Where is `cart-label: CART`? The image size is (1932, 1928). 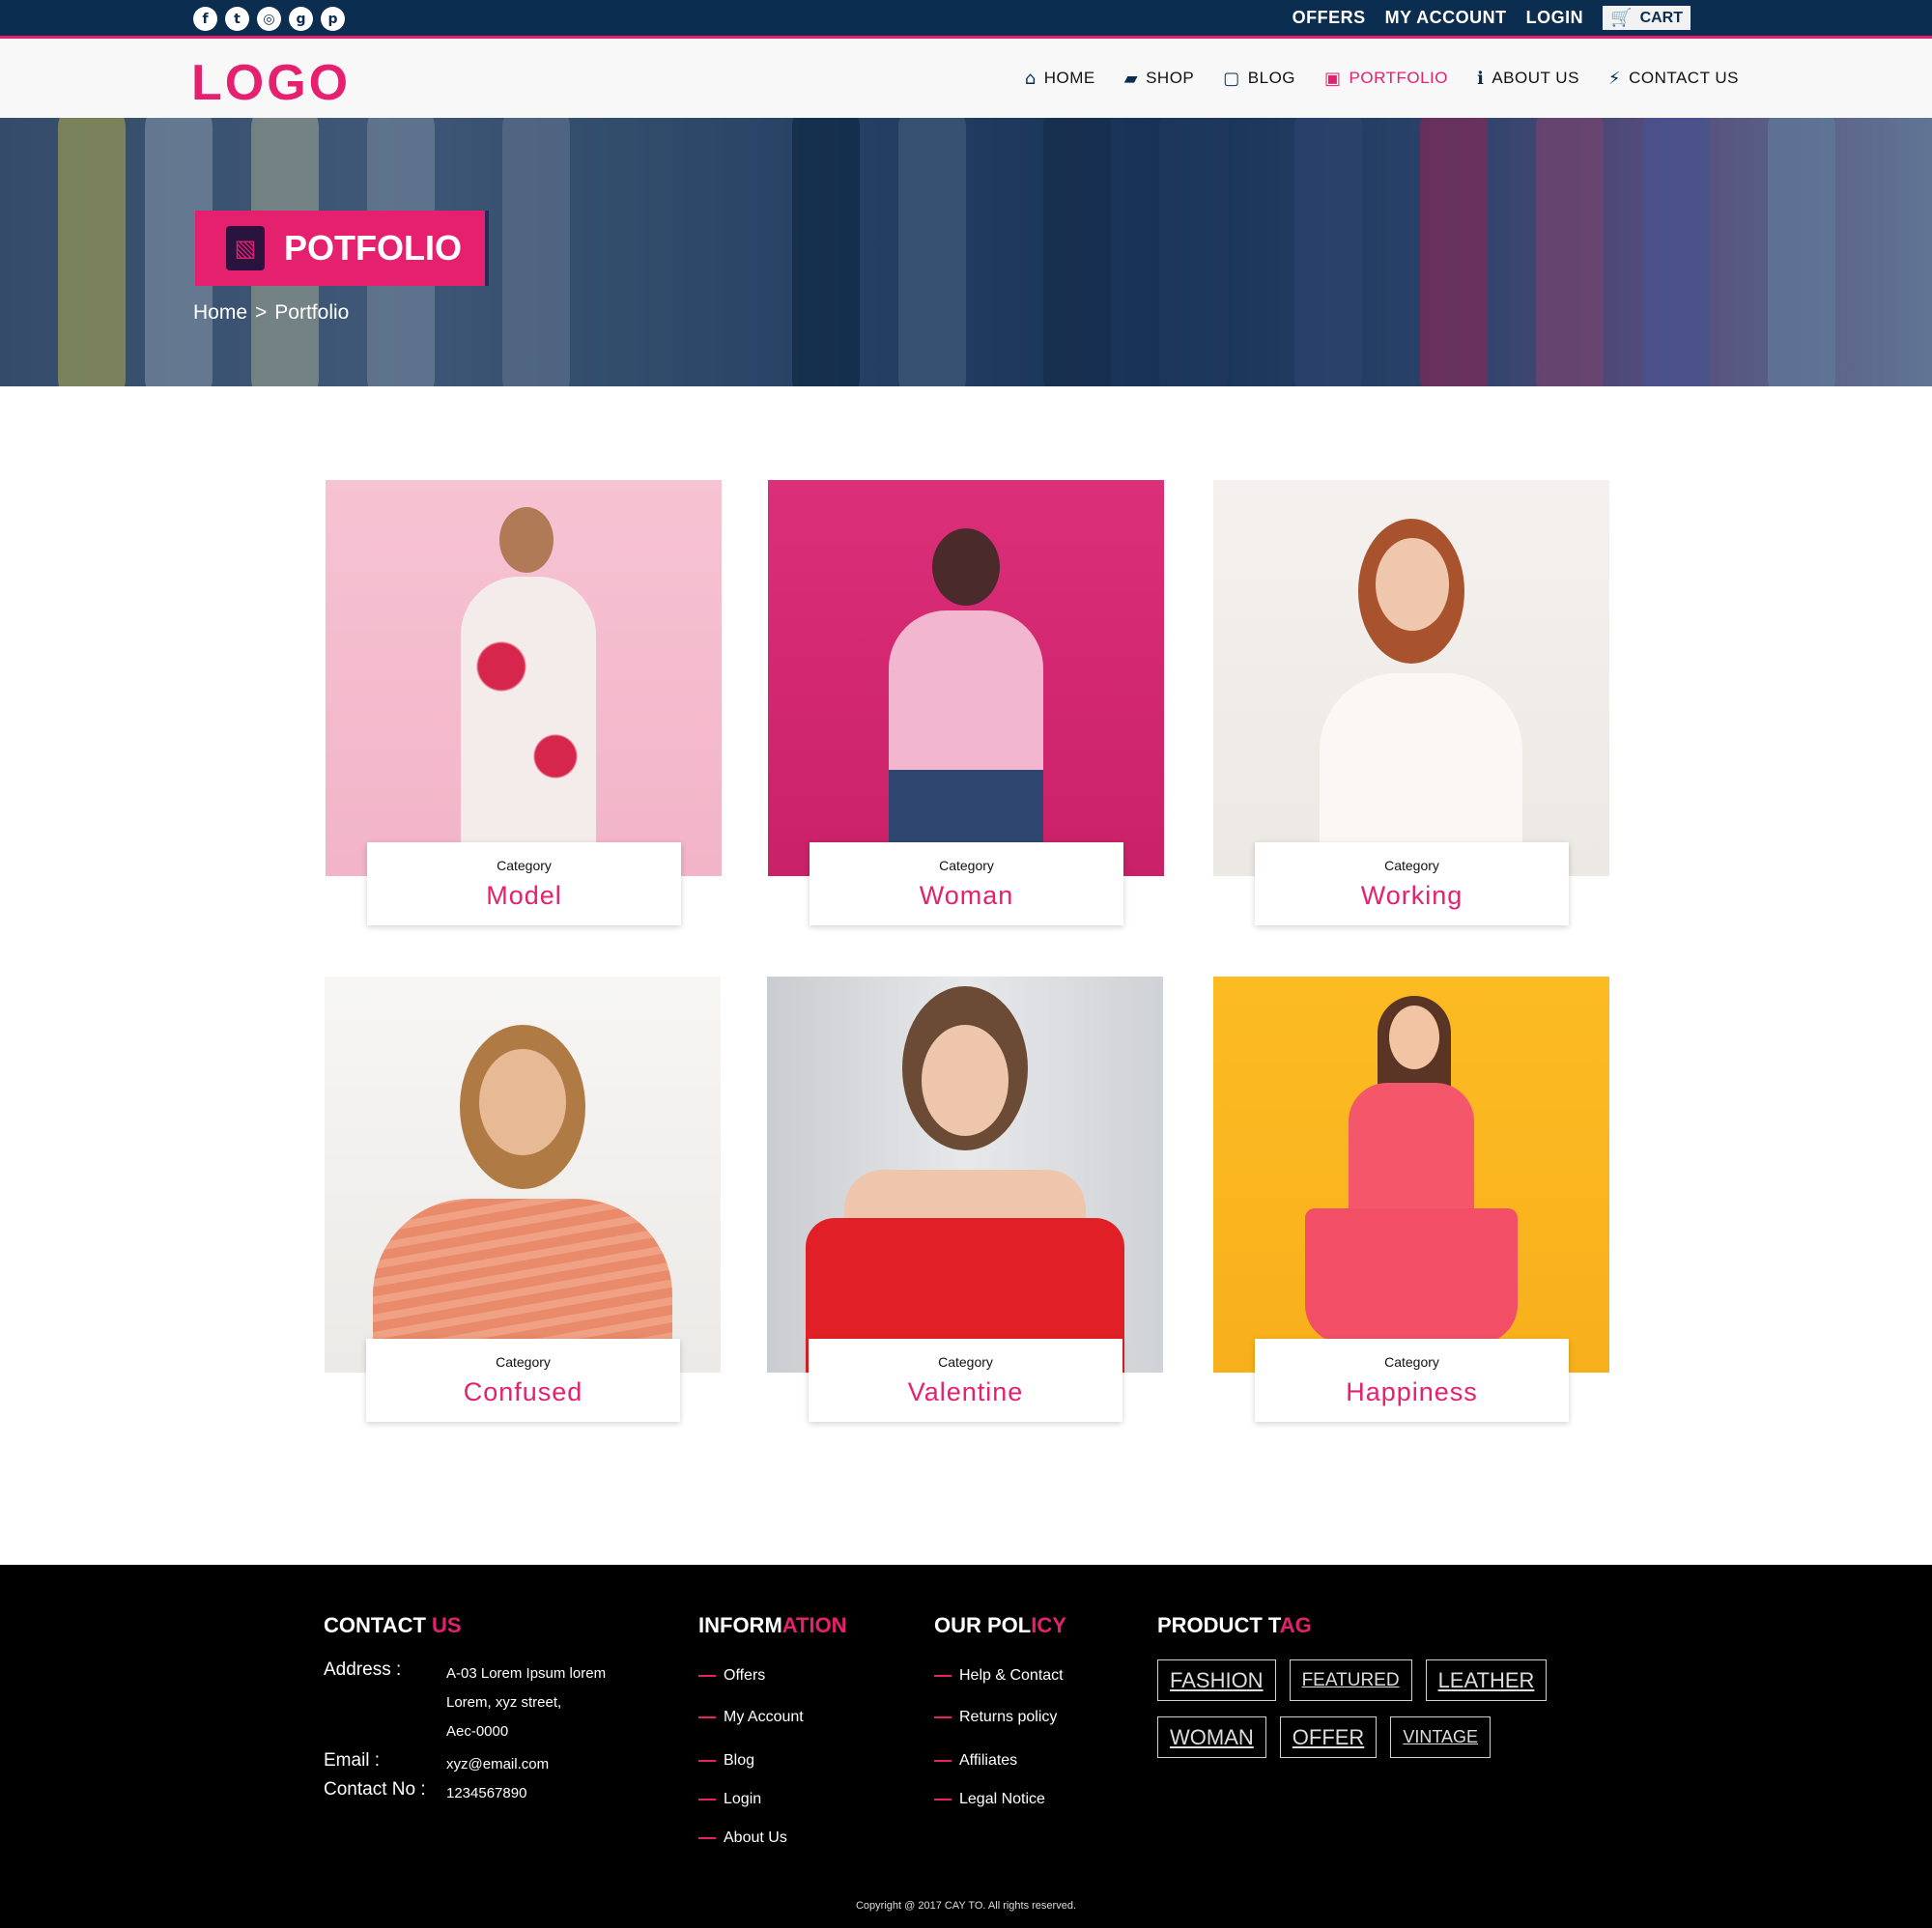
cart-label: CART is located at coordinates (1661, 17).